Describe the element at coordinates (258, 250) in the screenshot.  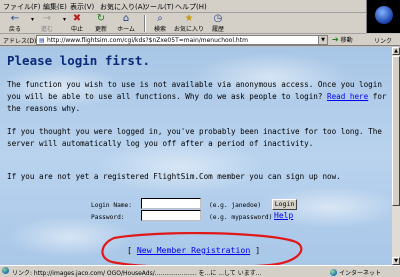
I see `bracket-close: ]` at that location.